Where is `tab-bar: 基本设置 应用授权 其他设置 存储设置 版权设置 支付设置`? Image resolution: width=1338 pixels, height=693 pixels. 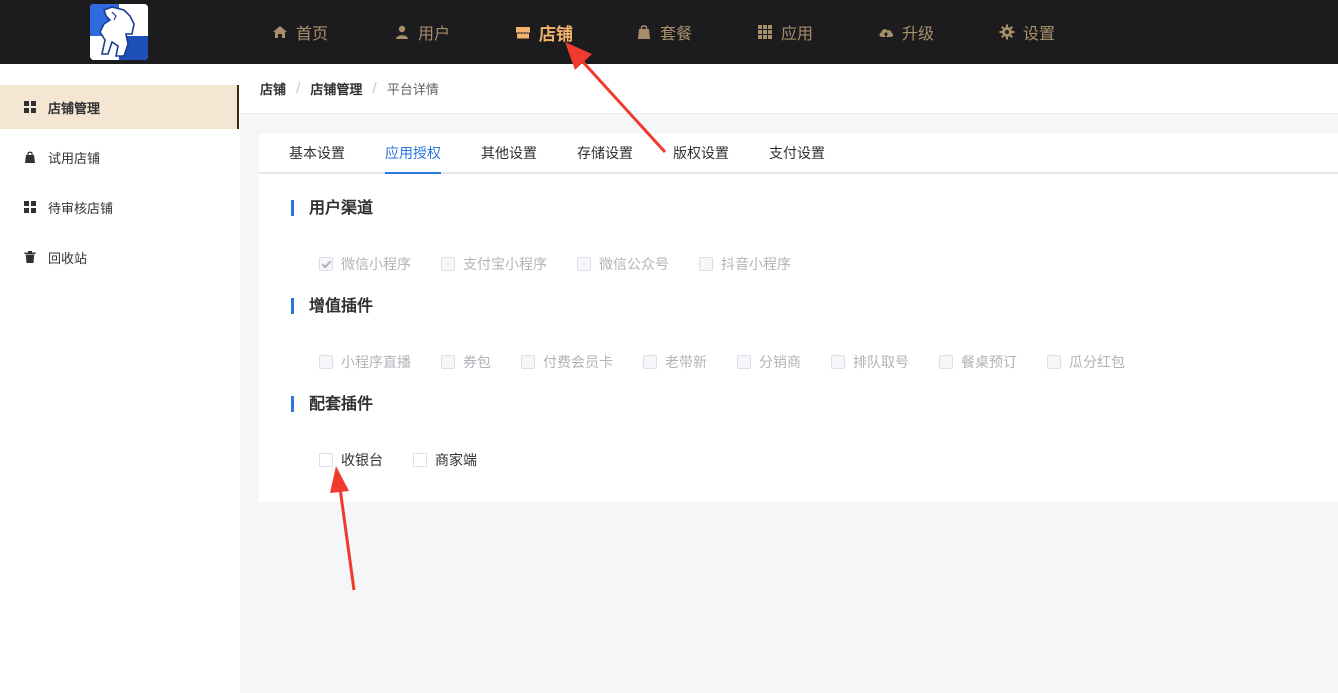
tab-bar: 基本设置 应用授权 其他设置 存储设置 版权设置 支付设置 is located at coordinates (798, 154).